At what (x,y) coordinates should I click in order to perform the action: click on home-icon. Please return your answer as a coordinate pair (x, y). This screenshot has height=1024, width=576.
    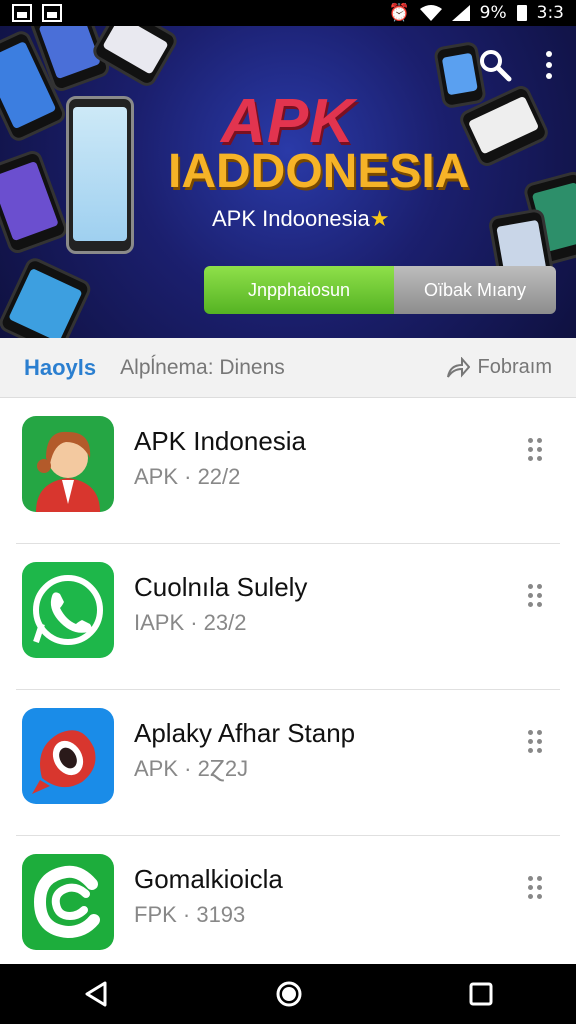
    Looking at the image, I should click on (289, 994).